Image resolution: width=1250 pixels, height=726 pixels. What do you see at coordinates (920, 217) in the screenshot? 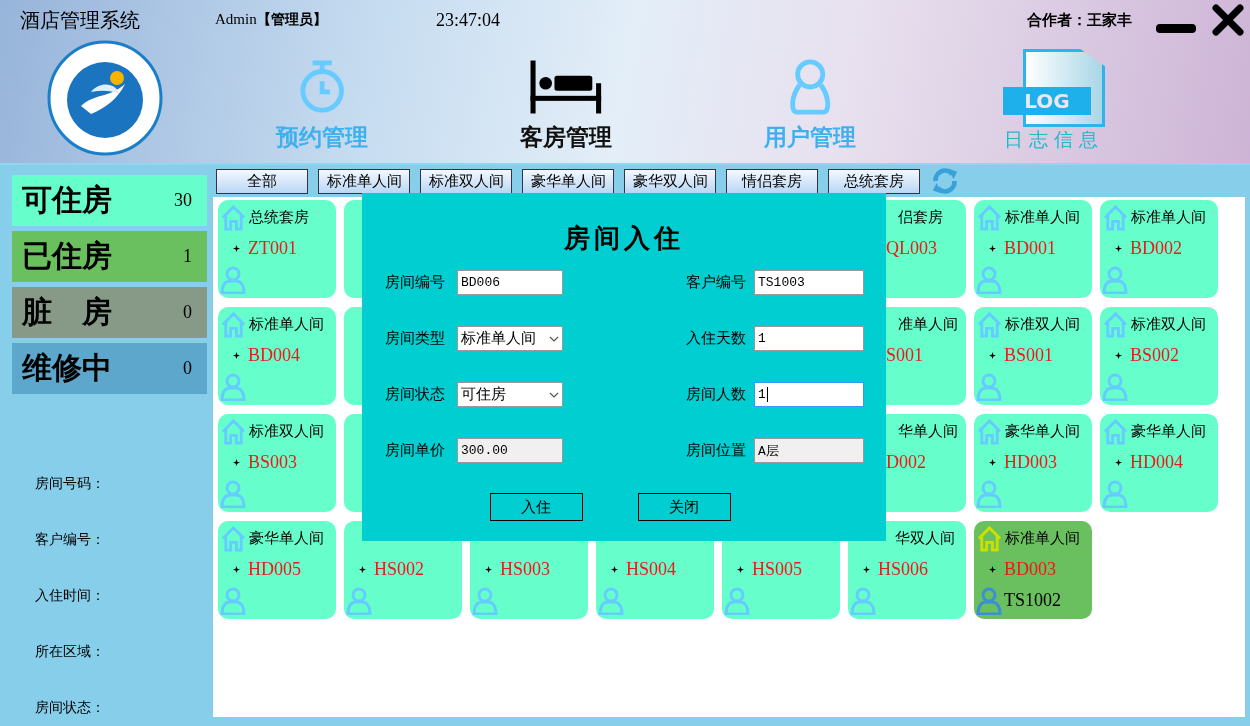
I see `room-type-label: 侣套房` at bounding box center [920, 217].